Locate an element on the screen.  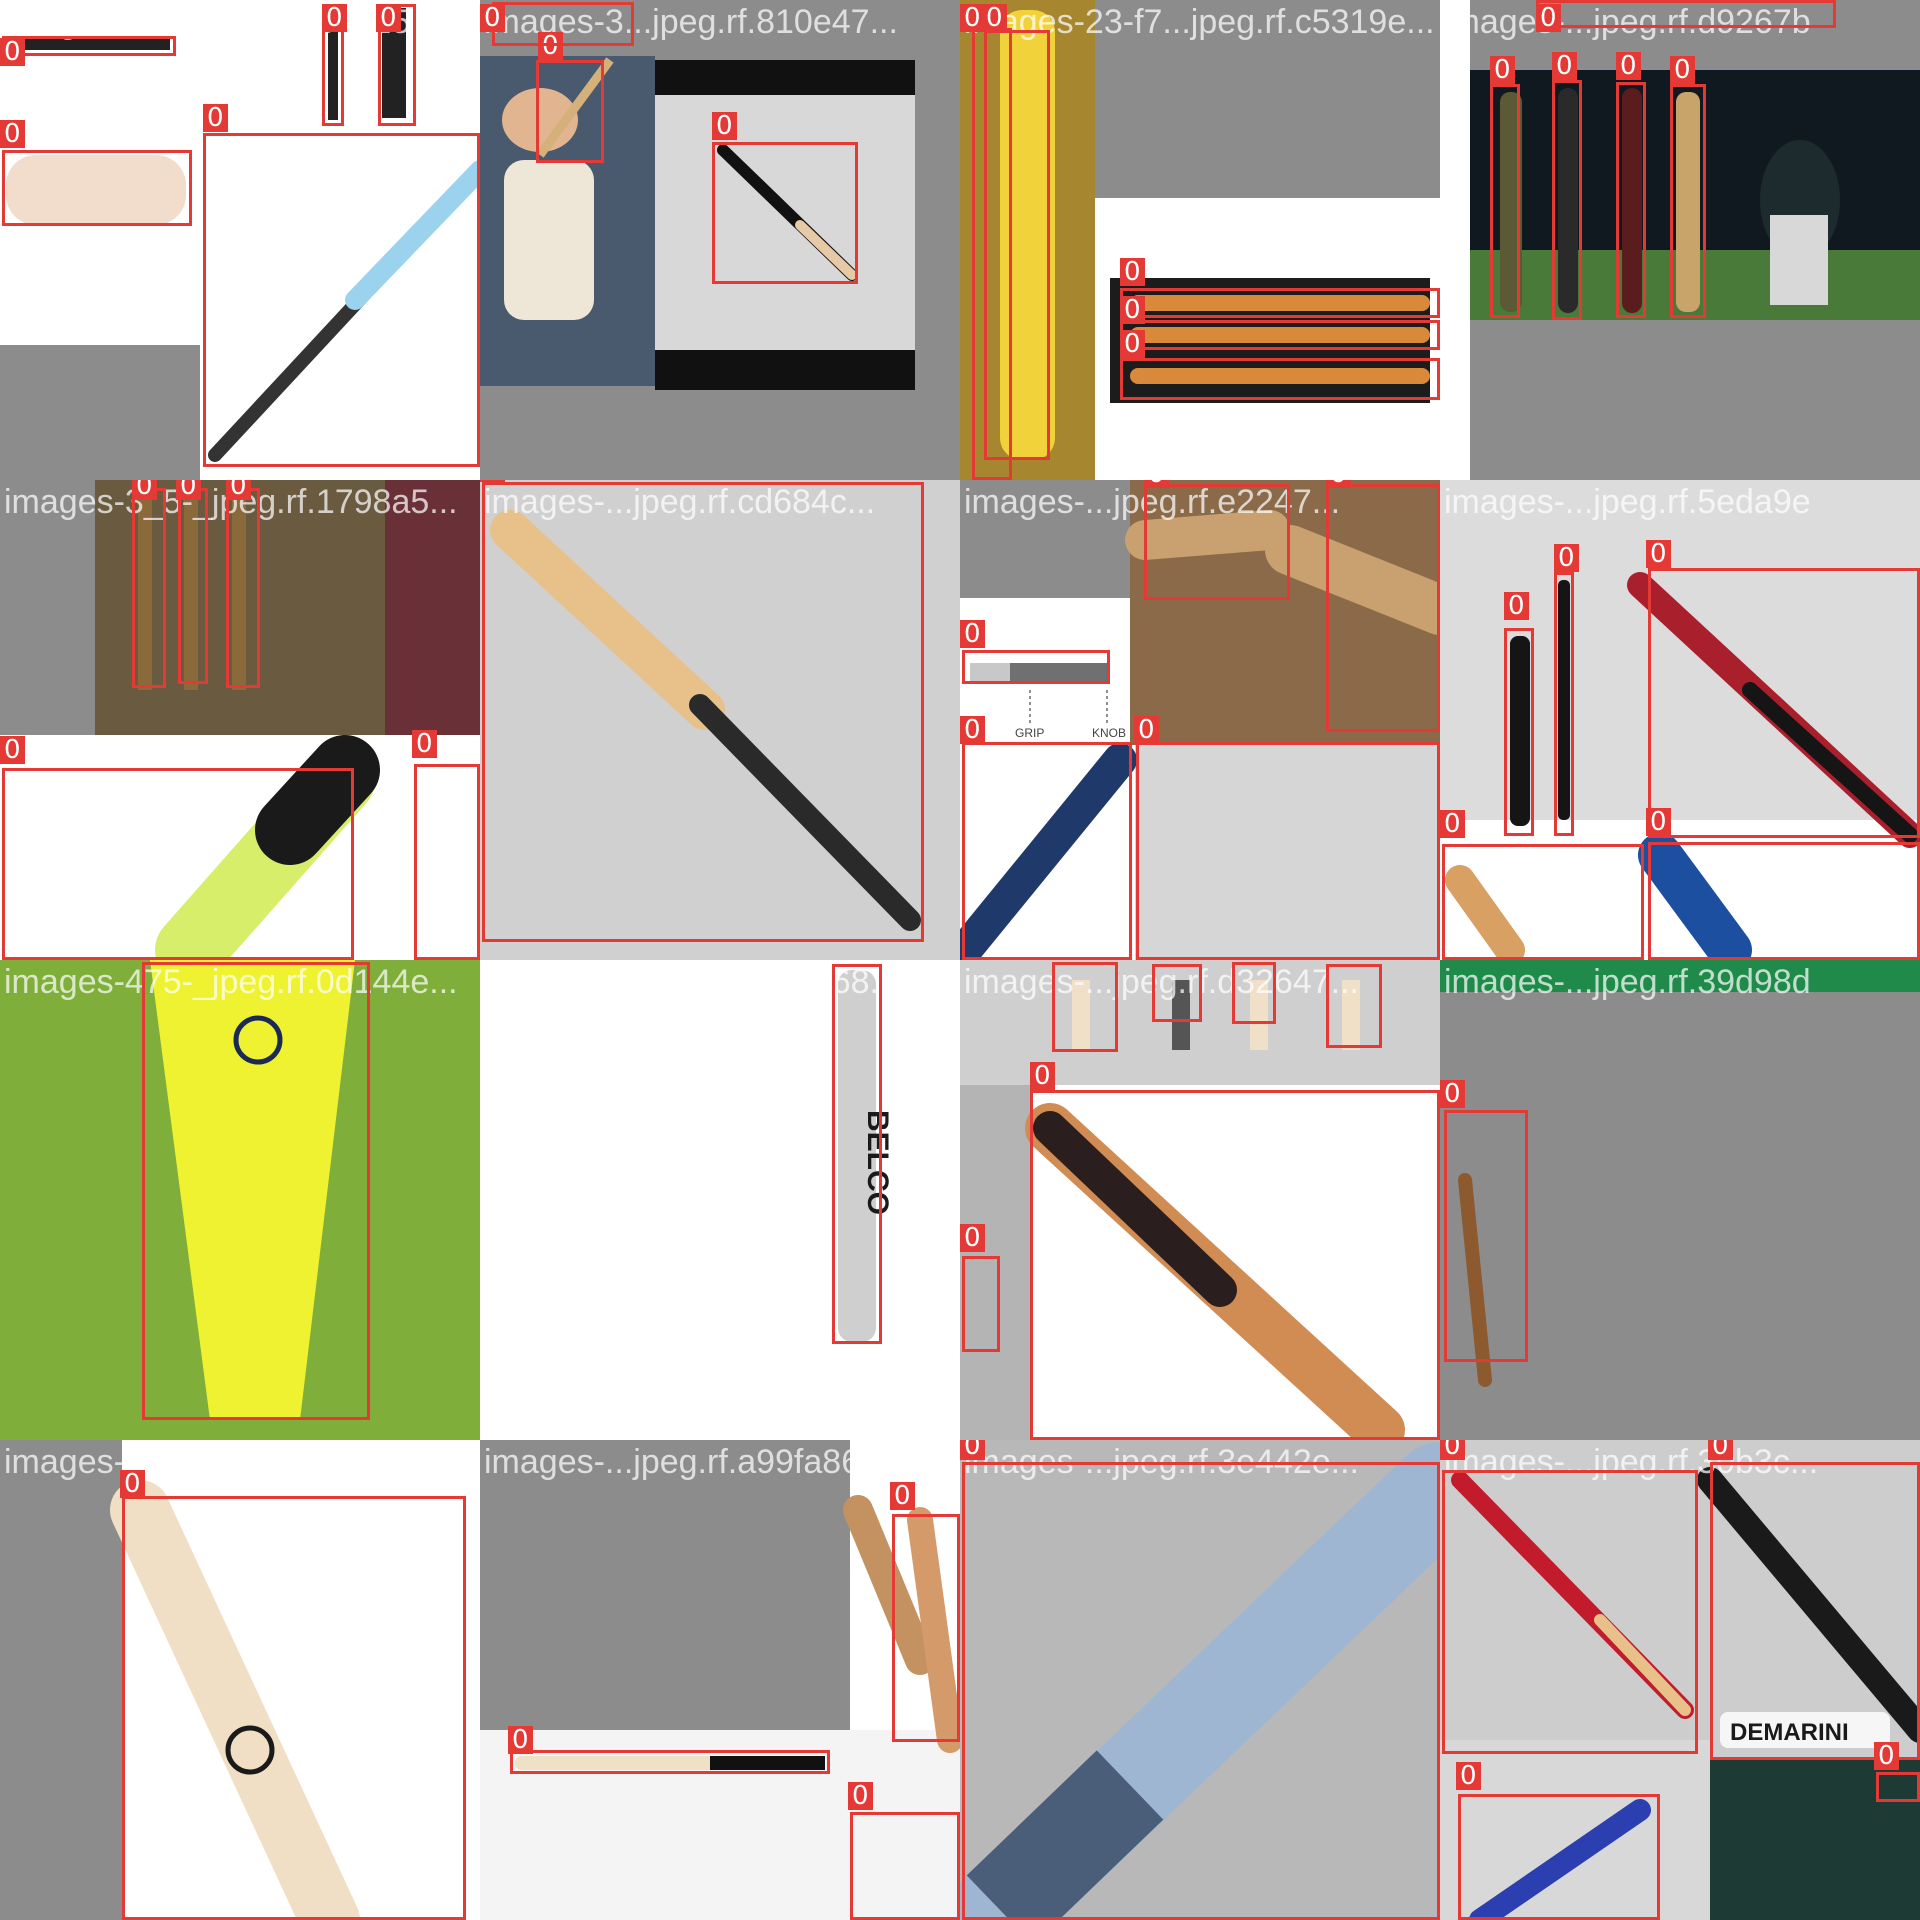
mosaic-tile: BELCO images-...jpeg.rf.e9...fa68... 0 is located at coordinates (720, 1200).